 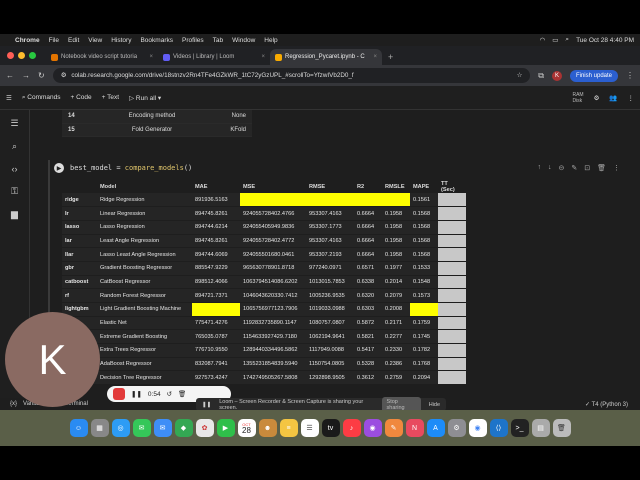 What do you see at coordinates (550, 168) in the screenshot?
I see `move-down-icon: ↓` at bounding box center [550, 168].